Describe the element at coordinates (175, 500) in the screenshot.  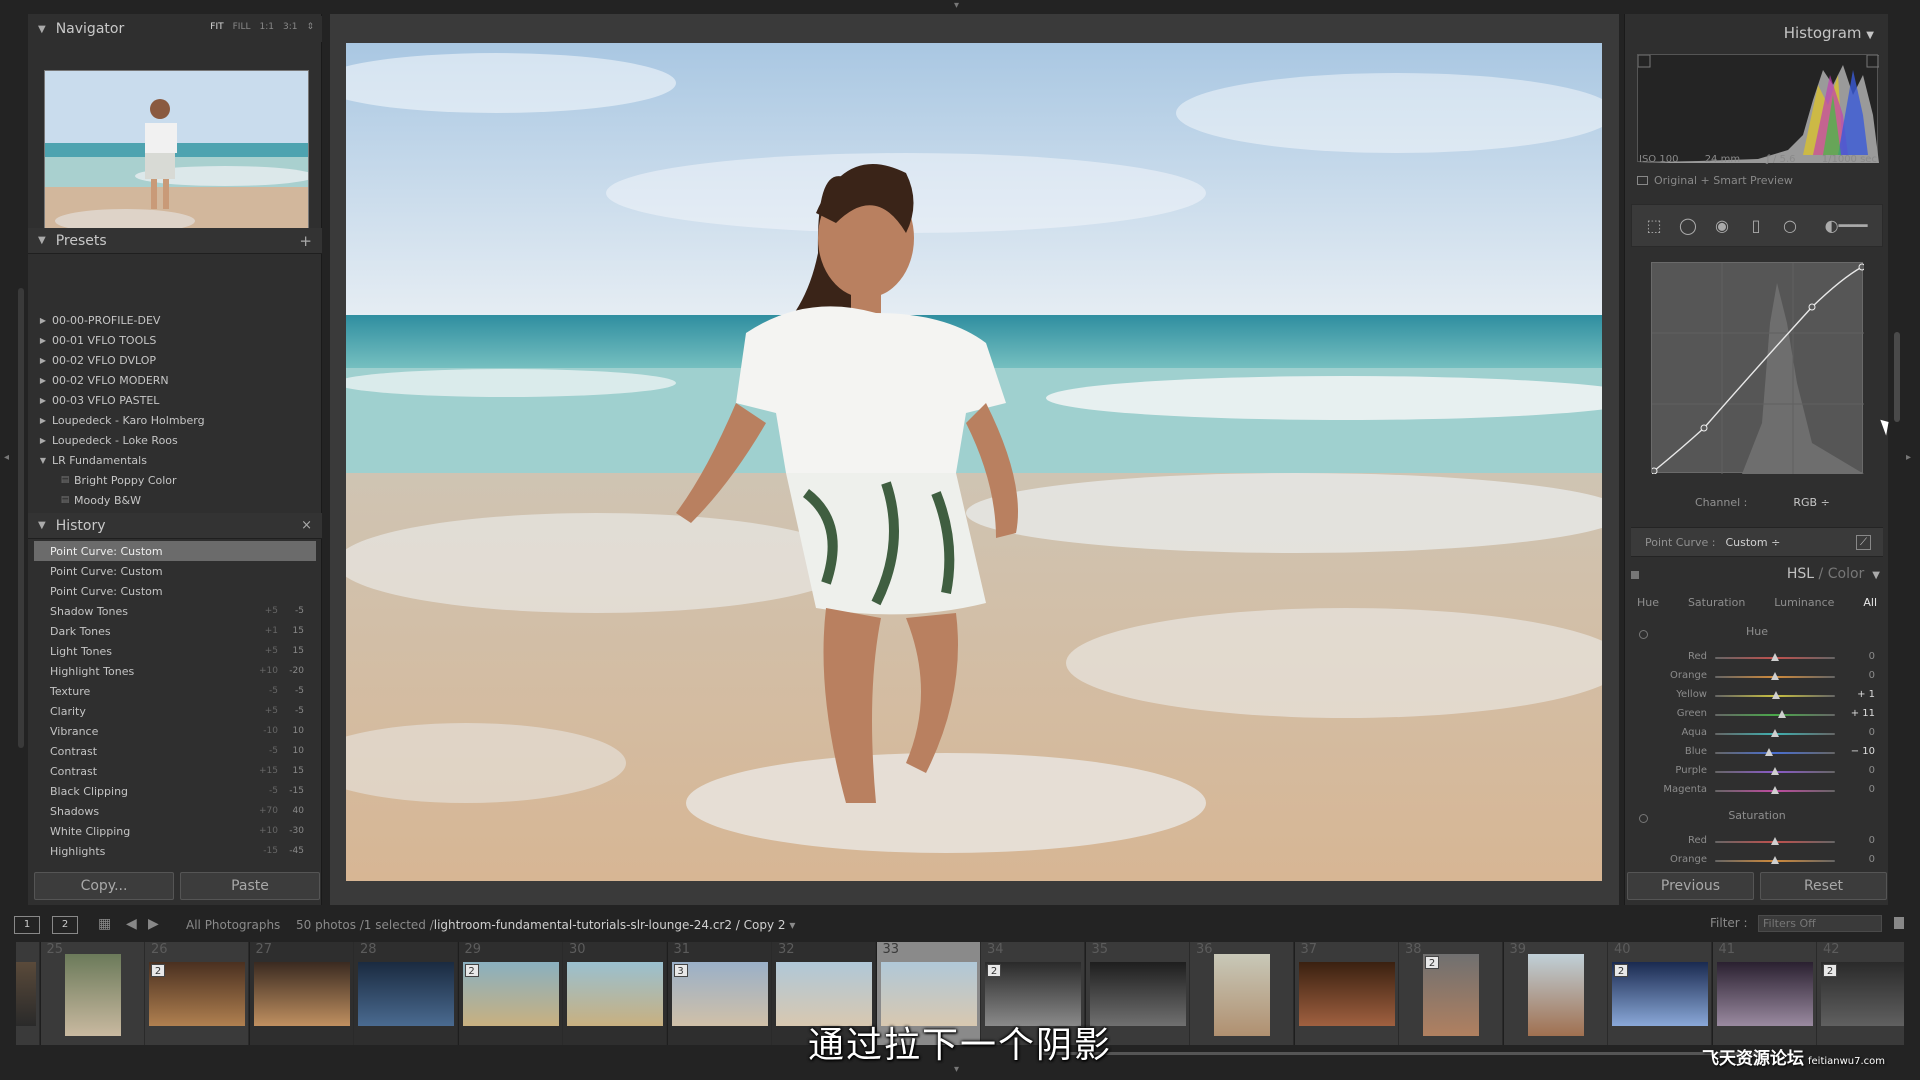
I see `preset-item: ▤ Moody B&W` at that location.